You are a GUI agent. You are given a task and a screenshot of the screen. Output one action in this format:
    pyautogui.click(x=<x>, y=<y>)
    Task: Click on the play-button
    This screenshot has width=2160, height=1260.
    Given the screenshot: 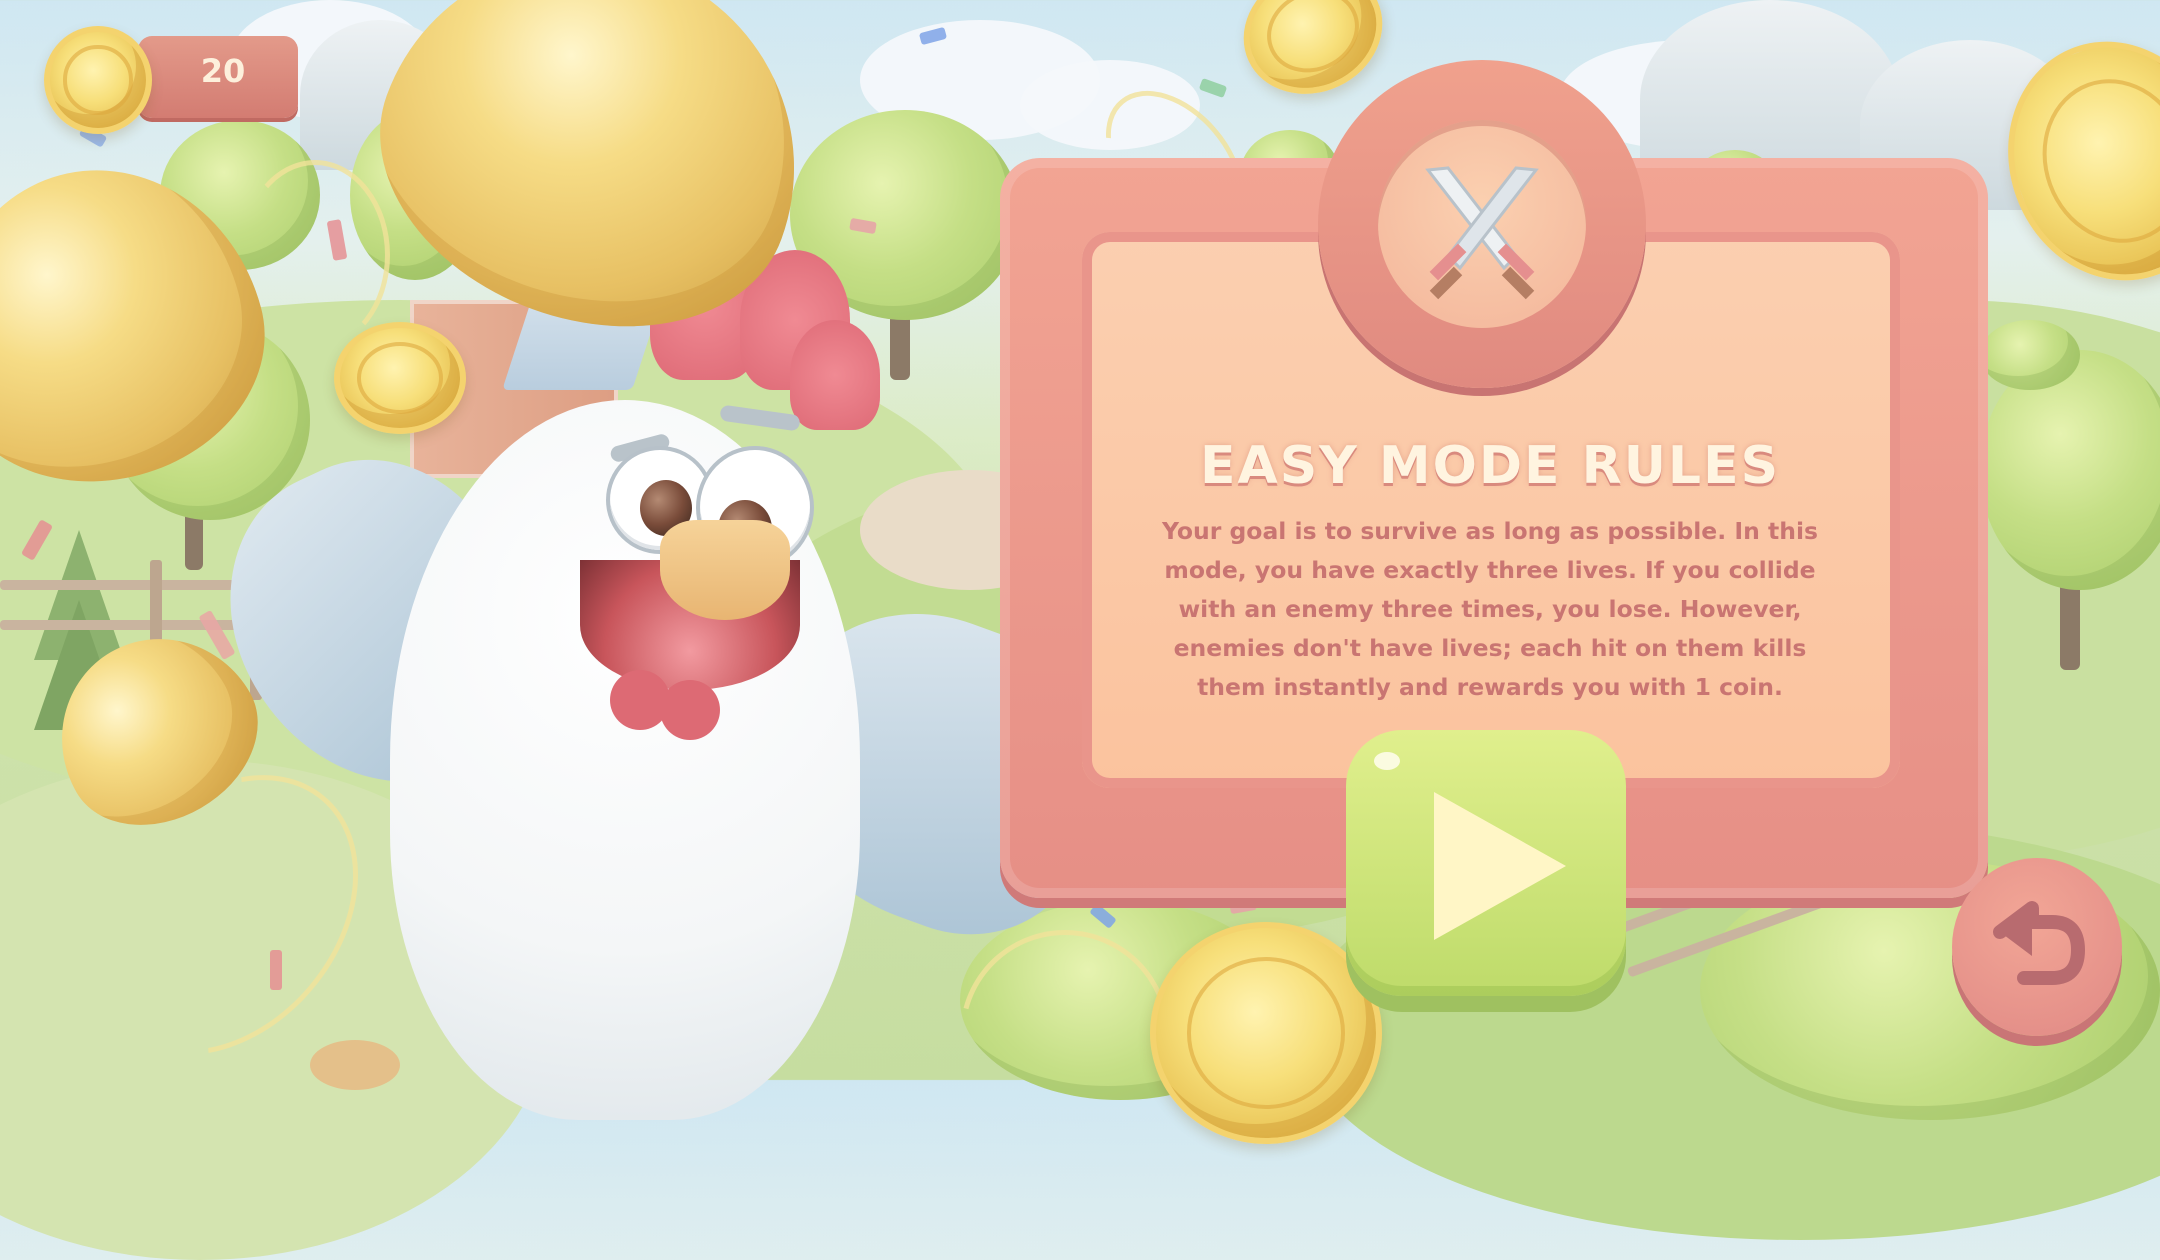 What is the action you would take?
    pyautogui.click(x=1486, y=863)
    